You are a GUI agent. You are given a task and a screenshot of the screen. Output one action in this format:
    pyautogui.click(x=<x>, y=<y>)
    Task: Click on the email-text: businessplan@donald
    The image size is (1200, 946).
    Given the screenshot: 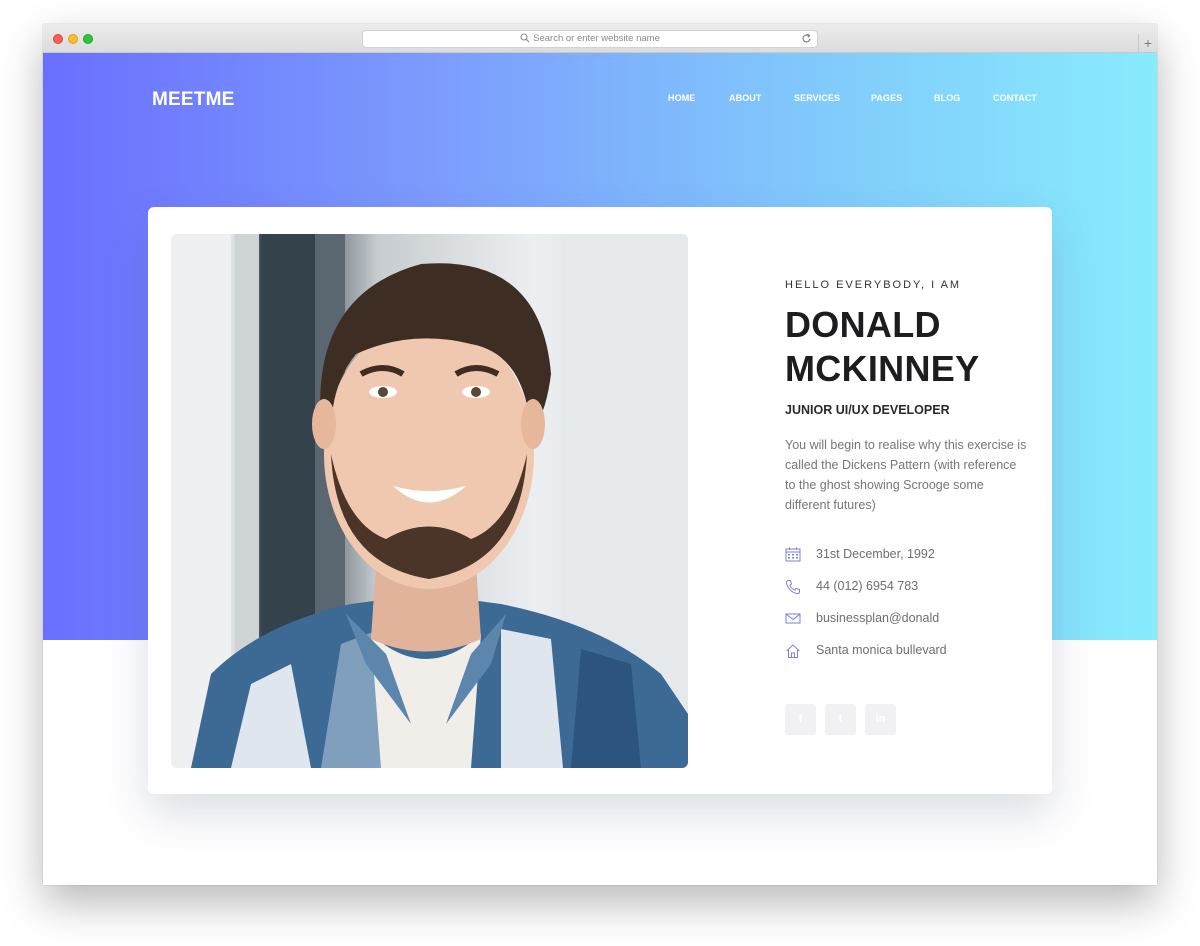 What is the action you would take?
    pyautogui.click(x=878, y=618)
    